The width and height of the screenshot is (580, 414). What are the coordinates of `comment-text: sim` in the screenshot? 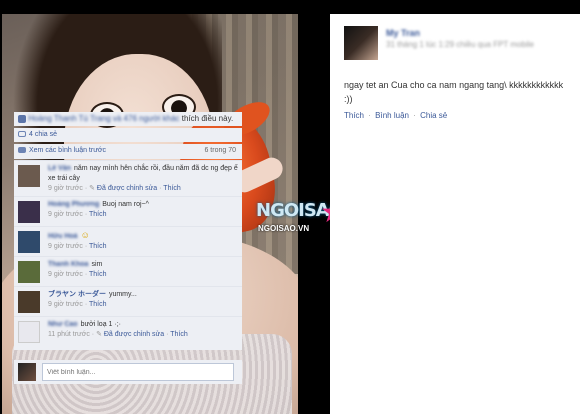 It's located at (97, 264).